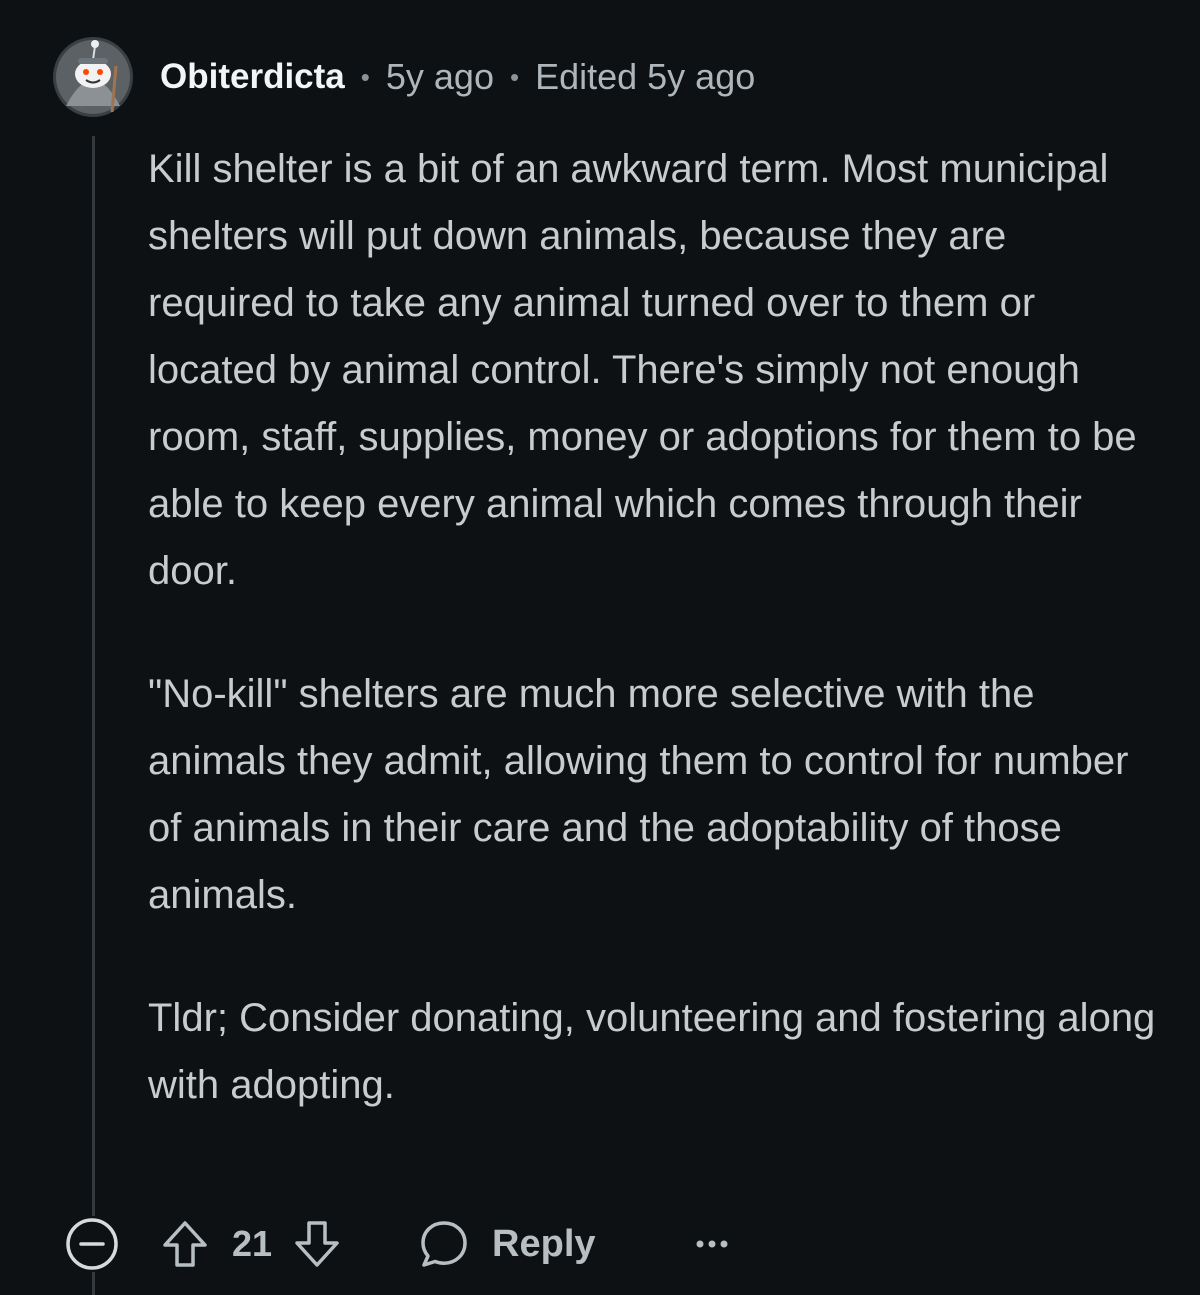 This screenshot has width=1200, height=1295. Describe the element at coordinates (252, 77) in the screenshot. I see `author-name: Obiterdicta` at that location.